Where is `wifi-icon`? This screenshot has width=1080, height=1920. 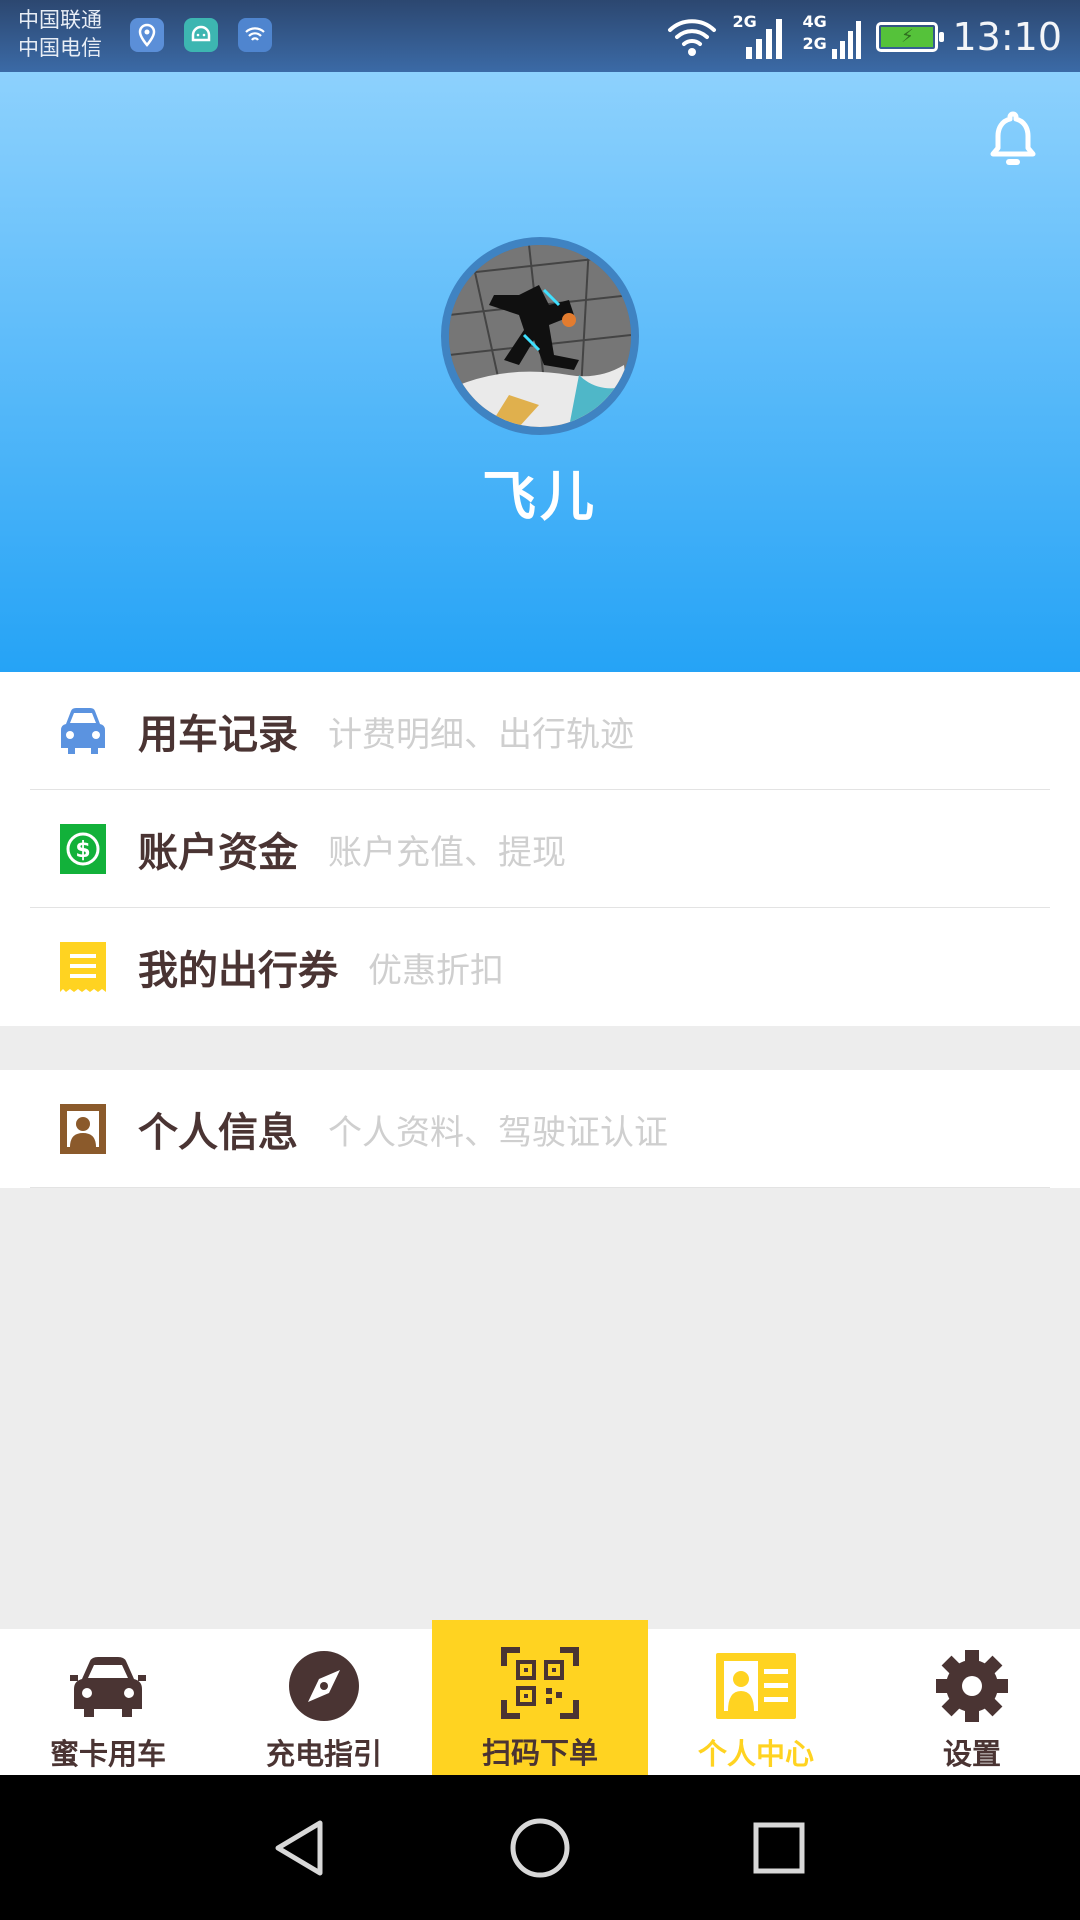
wifi-icon is located at coordinates (692, 37).